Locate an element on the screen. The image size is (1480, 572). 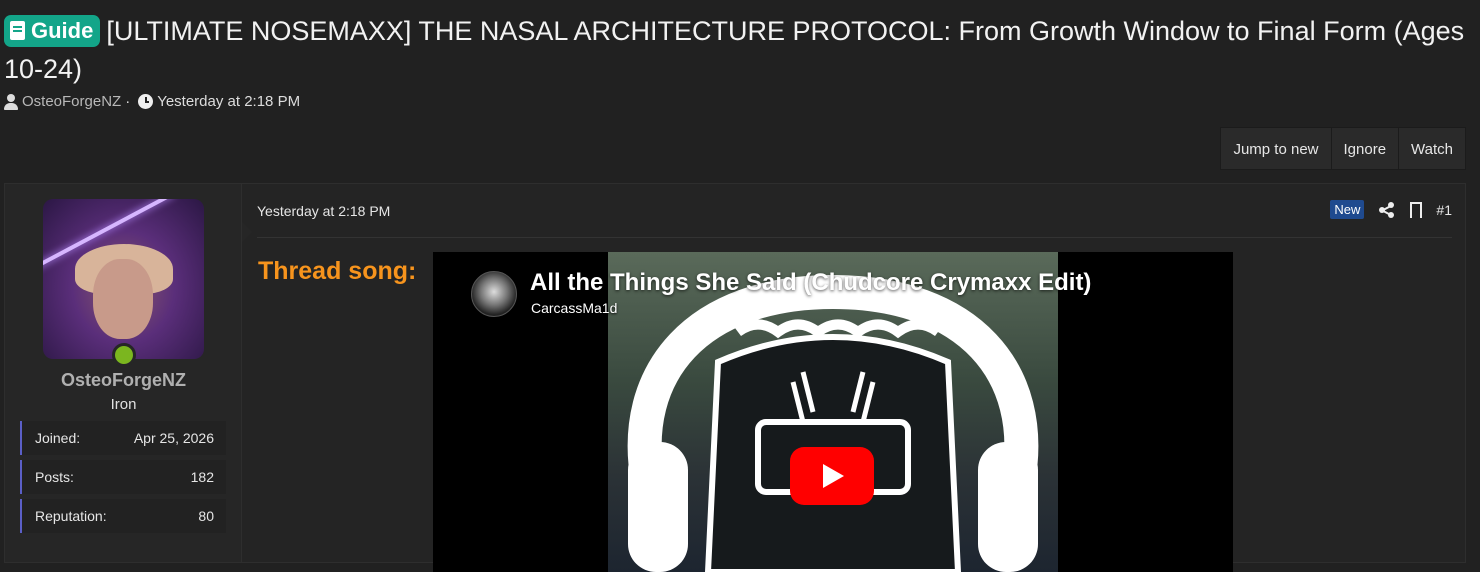
thread-date-link: Yesterday at 2:18 PM is located at coordinates (228, 101).